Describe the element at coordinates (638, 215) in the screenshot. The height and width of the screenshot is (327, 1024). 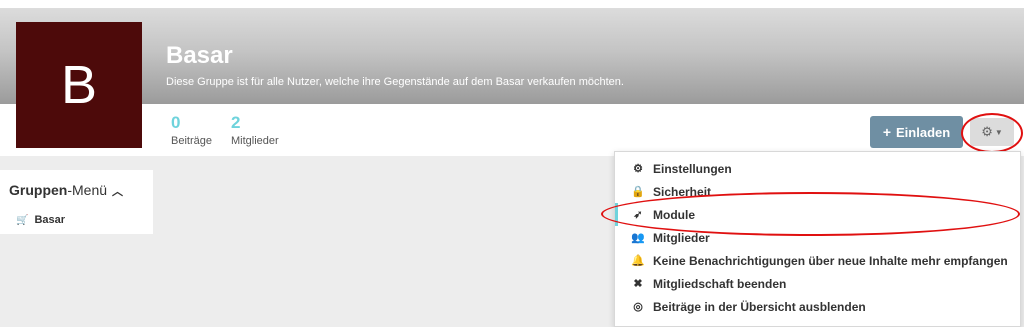
I see `rocket-icon: ➶` at that location.